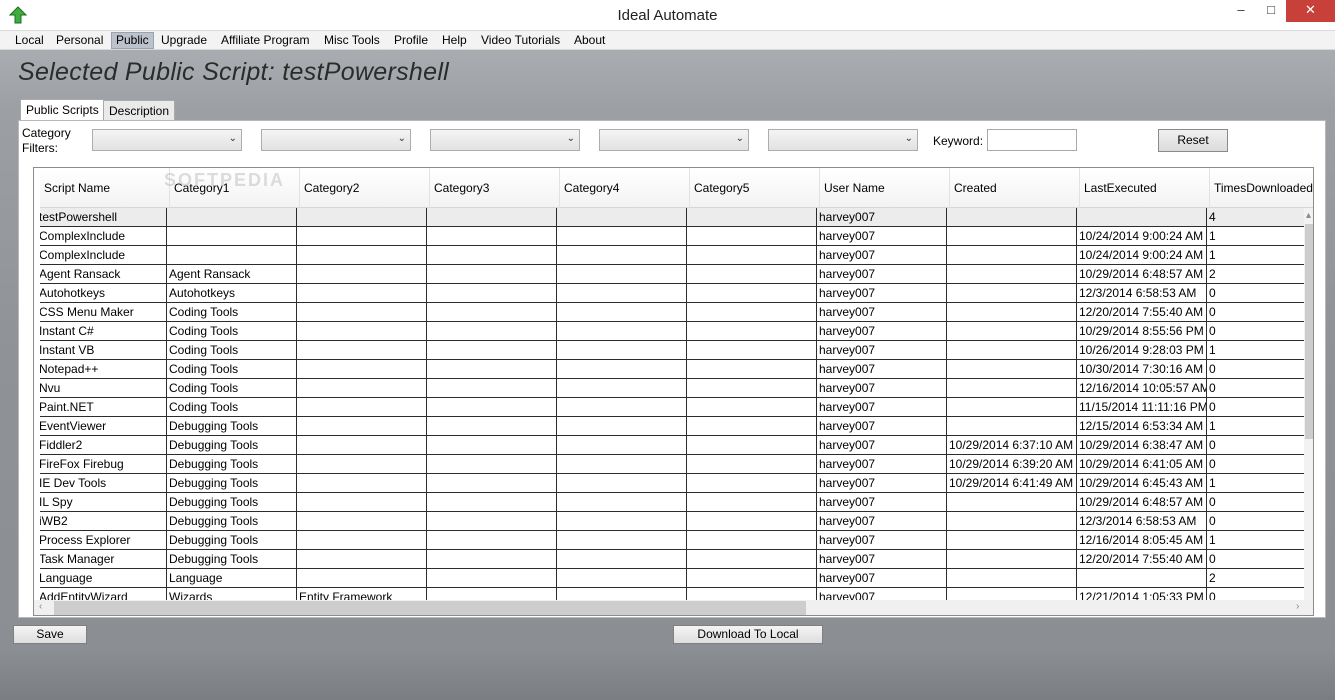  What do you see at coordinates (105, 188) in the screenshot?
I see `column-header-script-name: Script Name` at bounding box center [105, 188].